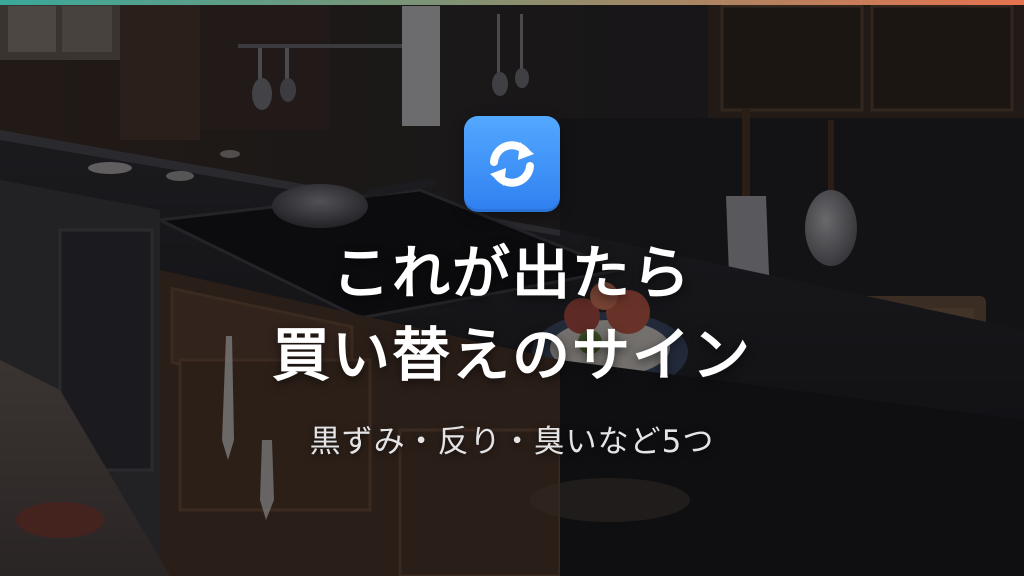  What do you see at coordinates (511, 273) in the screenshot?
I see `title-line-1: これが出たら` at bounding box center [511, 273].